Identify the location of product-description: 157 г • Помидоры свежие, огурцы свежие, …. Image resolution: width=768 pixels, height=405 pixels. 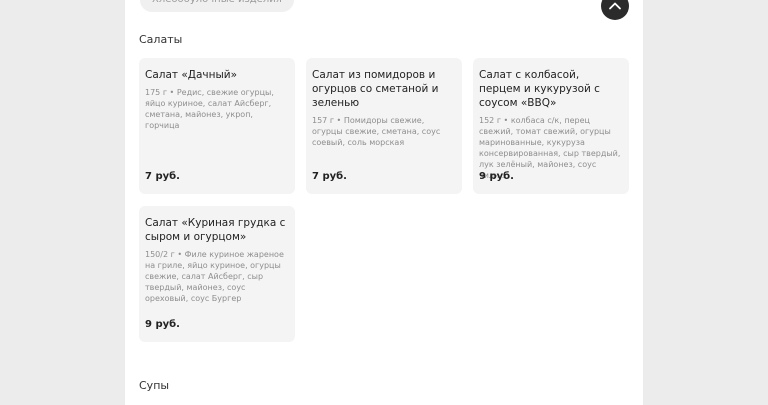
(376, 131).